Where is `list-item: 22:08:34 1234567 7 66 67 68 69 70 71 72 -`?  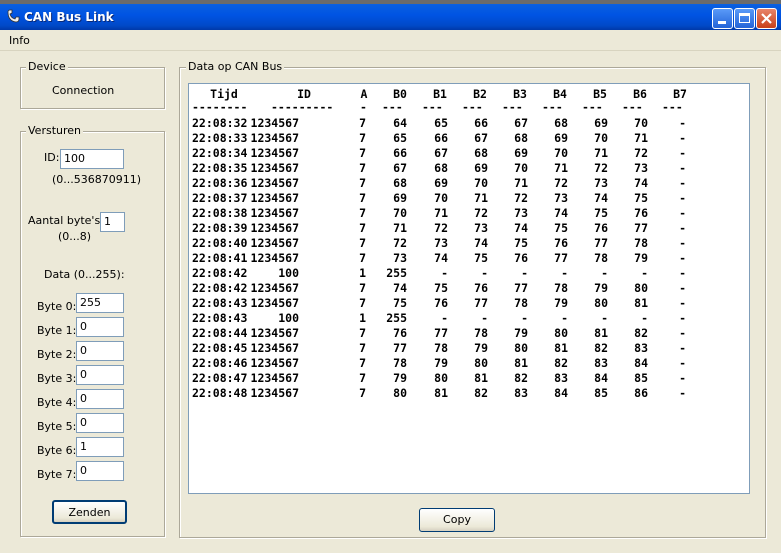 list-item: 22:08:34 1234567 7 66 67 68 69 70 71 72 - is located at coordinates (469, 153).